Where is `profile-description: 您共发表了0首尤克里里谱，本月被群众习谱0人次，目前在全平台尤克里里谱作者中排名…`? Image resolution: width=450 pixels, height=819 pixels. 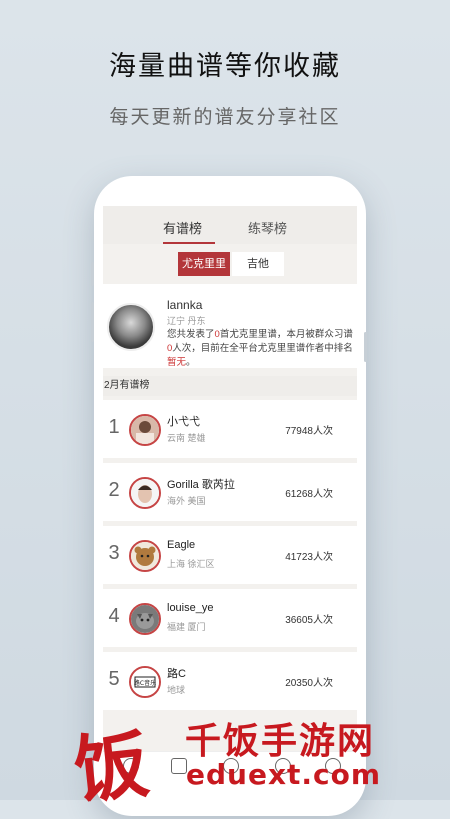
profile-description: 您共发表了0首尤克里里谱，本月被群众习谱0人次，目前在全平台尤克里里谱作者中排名… is located at coordinates (260, 348).